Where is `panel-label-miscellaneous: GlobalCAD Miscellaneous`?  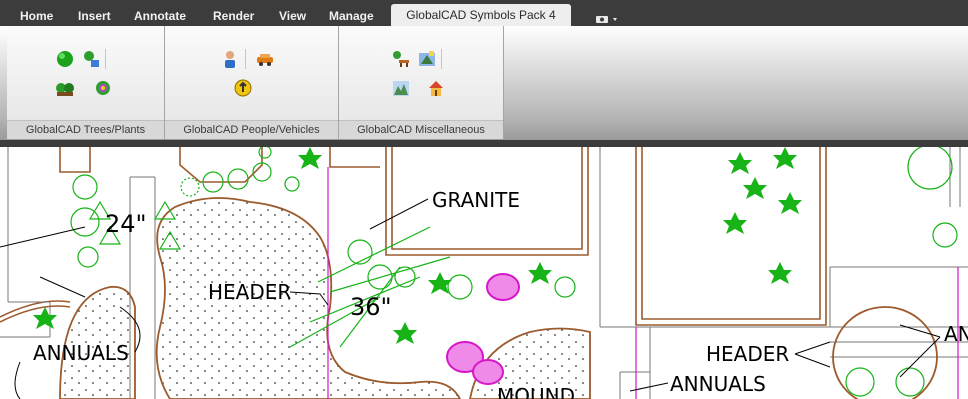 panel-label-miscellaneous: GlobalCAD Miscellaneous is located at coordinates (421, 129).